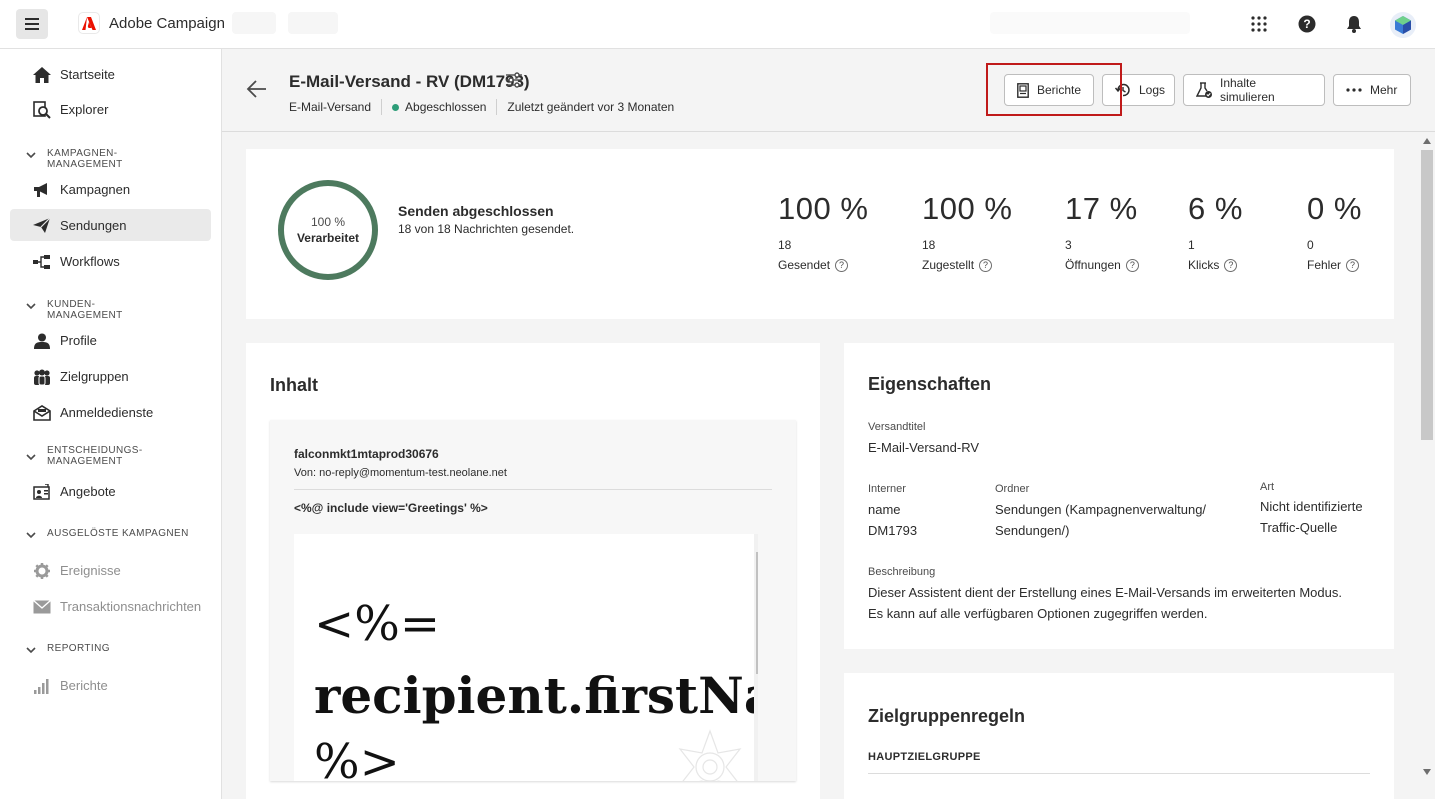  What do you see at coordinates (1054, 89) in the screenshot?
I see `reports-highlight-frame` at bounding box center [1054, 89].